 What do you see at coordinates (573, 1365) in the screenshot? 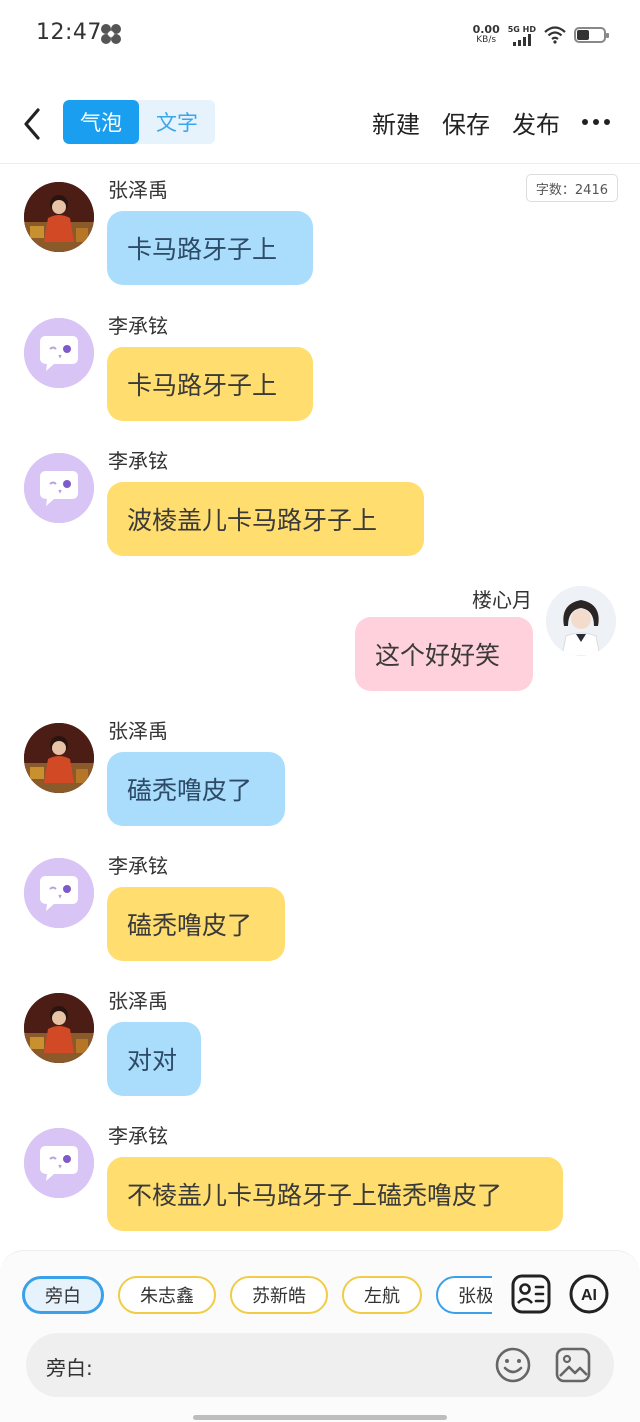
I see `image-icon` at bounding box center [573, 1365].